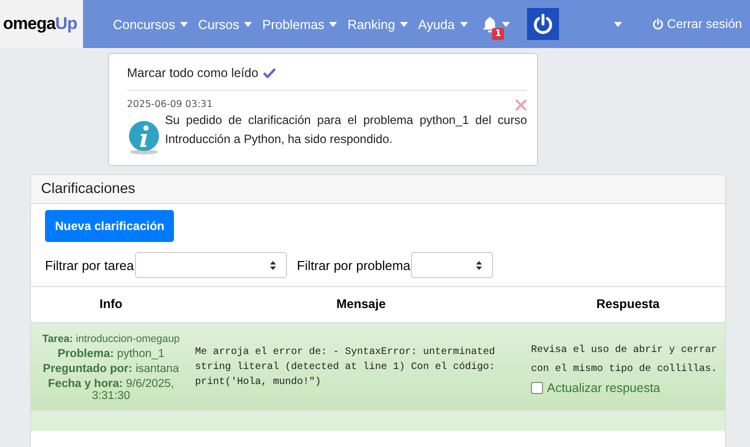 The height and width of the screenshot is (447, 750). What do you see at coordinates (144, 137) in the screenshot?
I see `info-icon` at bounding box center [144, 137].